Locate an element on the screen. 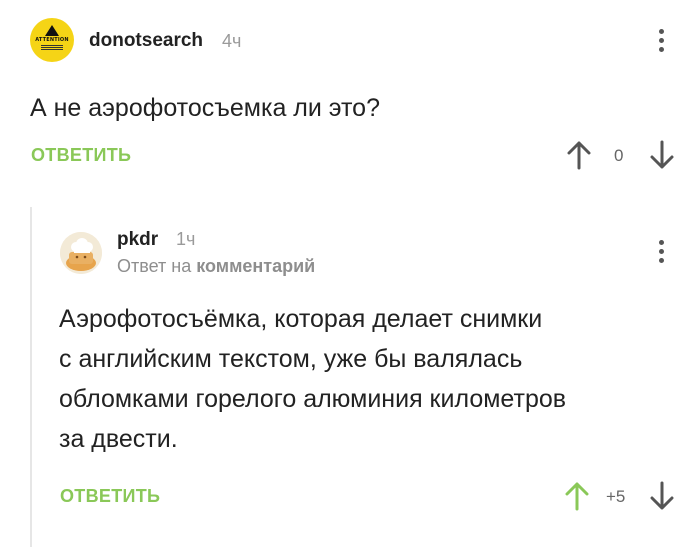  avatar: ATTENTION is located at coordinates (52, 40).